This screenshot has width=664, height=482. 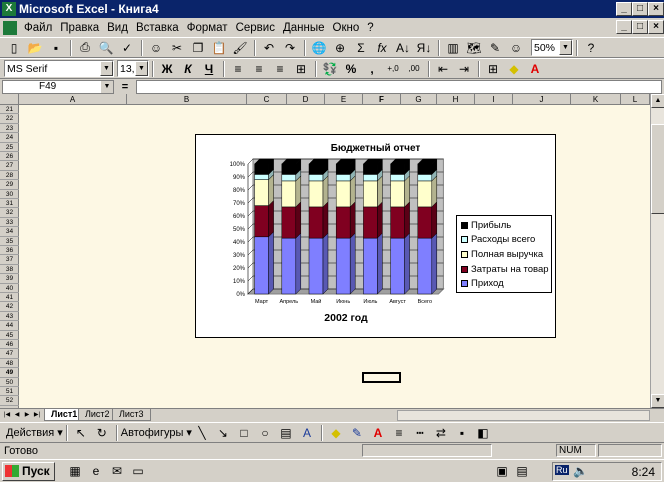 I want to click on underline-button: Ч, so click(x=209, y=69).